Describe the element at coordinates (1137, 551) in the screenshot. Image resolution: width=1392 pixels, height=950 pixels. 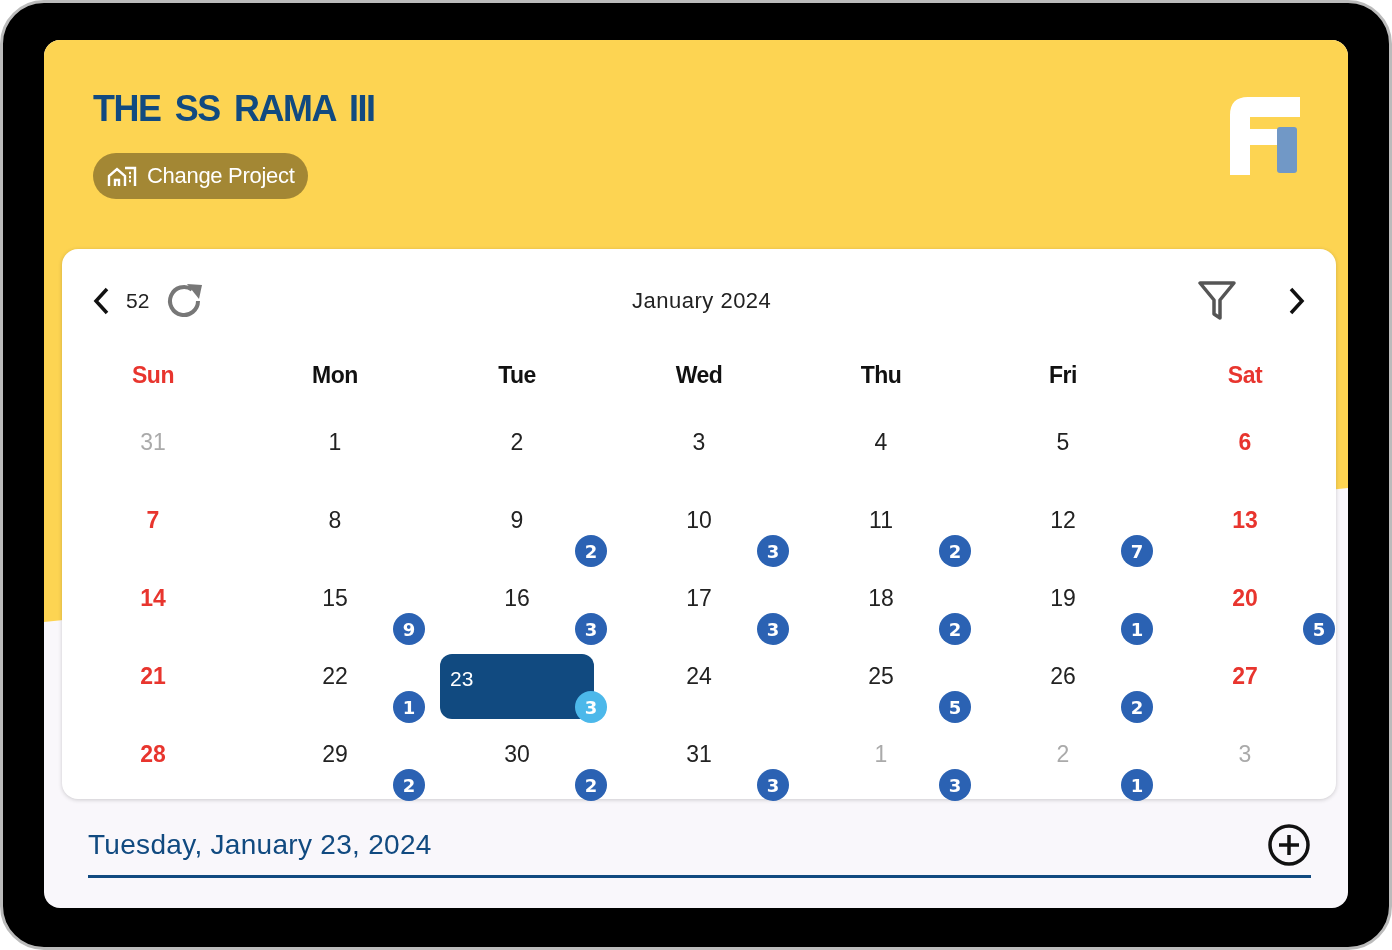
I see `event-count-badge: 7` at that location.